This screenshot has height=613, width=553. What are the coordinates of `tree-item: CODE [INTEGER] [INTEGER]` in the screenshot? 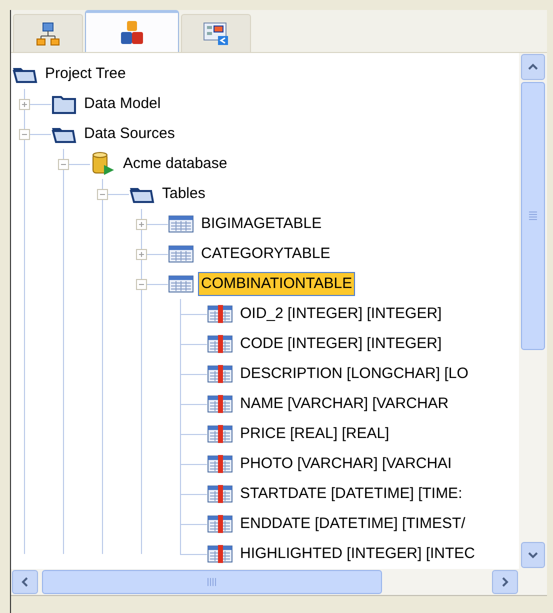 It's located at (341, 344).